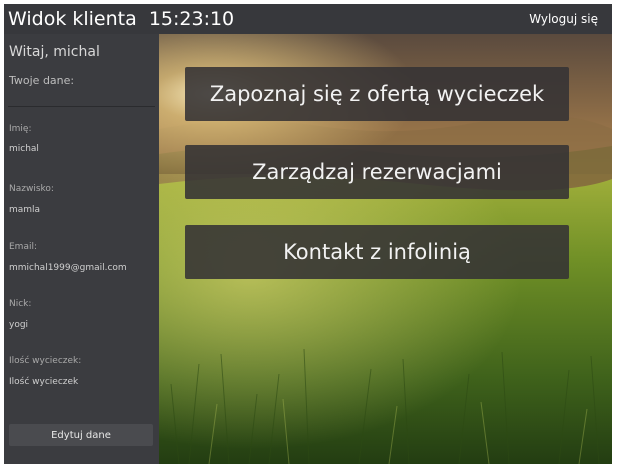 The height and width of the screenshot is (470, 618). Describe the element at coordinates (20, 304) in the screenshot. I see `nick-label: Nick:` at that location.